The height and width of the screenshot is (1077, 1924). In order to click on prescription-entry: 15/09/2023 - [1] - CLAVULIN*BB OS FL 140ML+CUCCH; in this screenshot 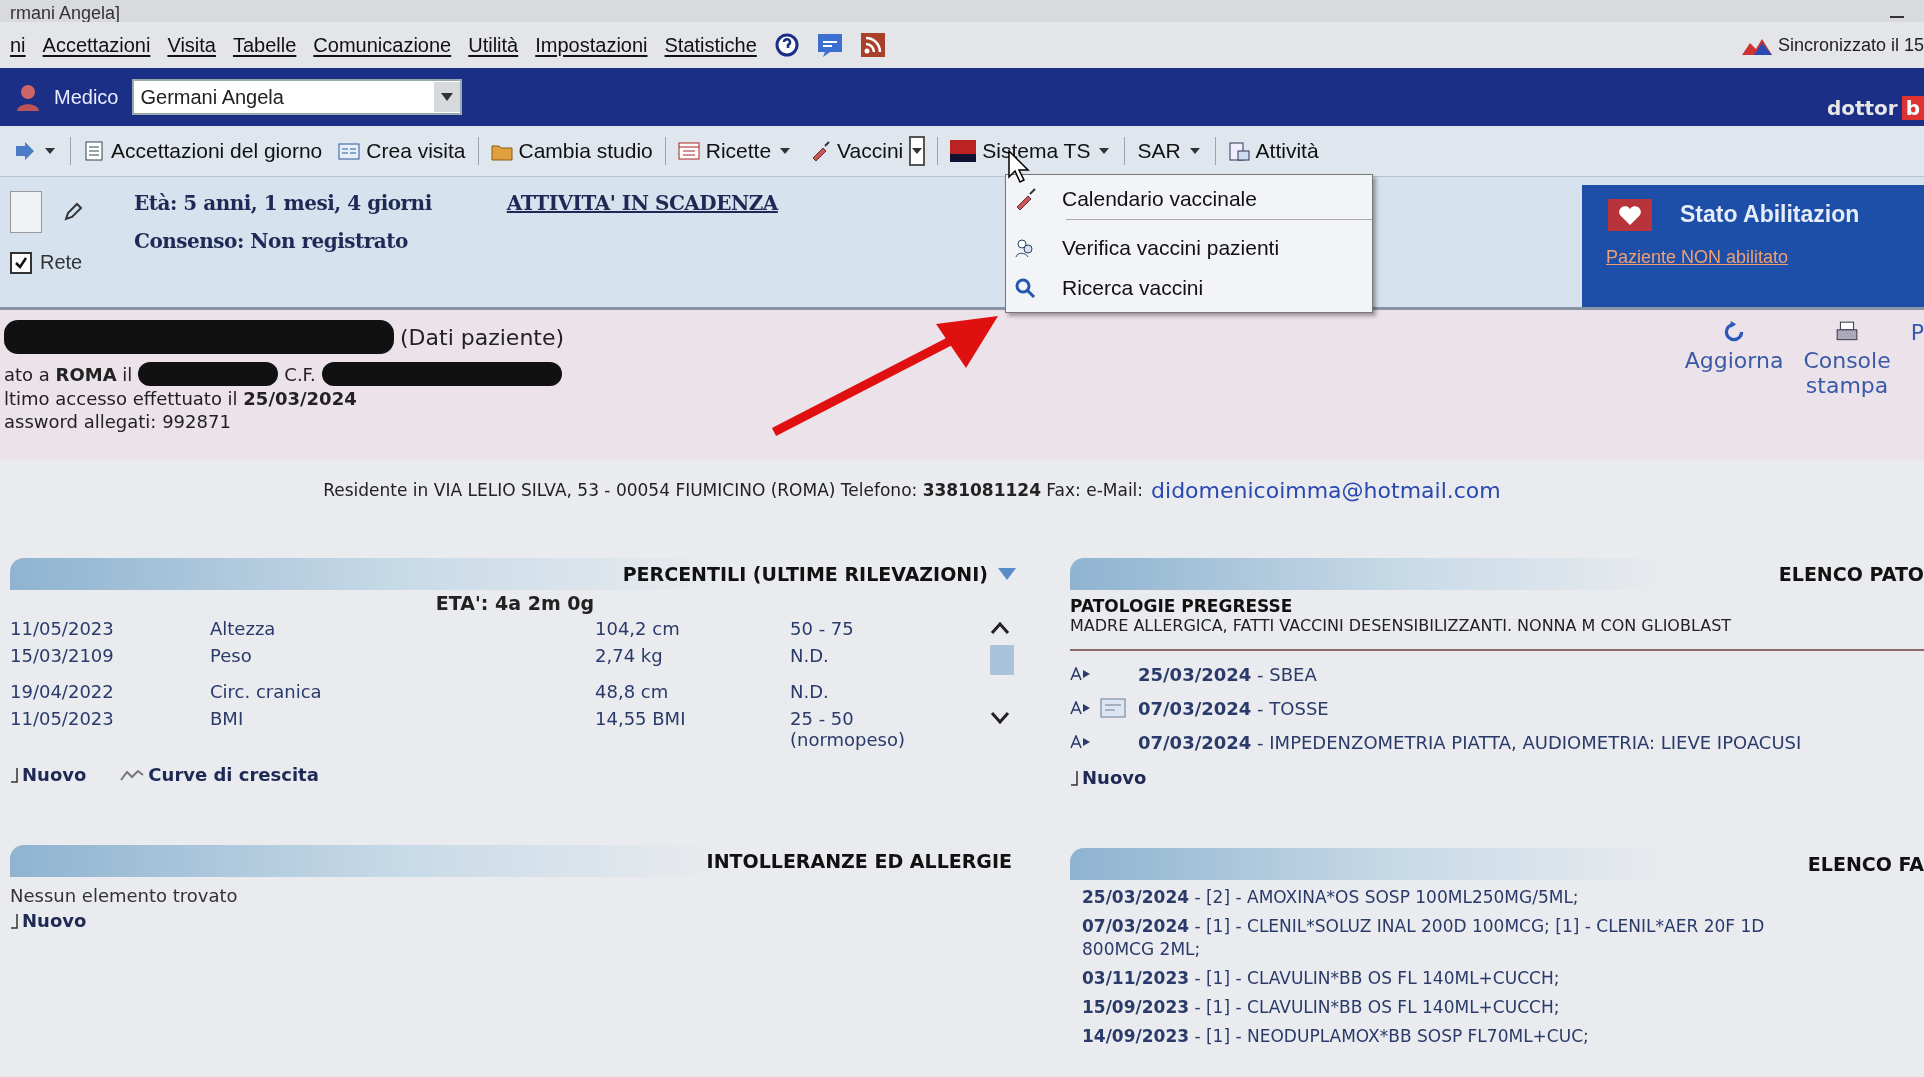, I will do `click(1497, 1007)`.